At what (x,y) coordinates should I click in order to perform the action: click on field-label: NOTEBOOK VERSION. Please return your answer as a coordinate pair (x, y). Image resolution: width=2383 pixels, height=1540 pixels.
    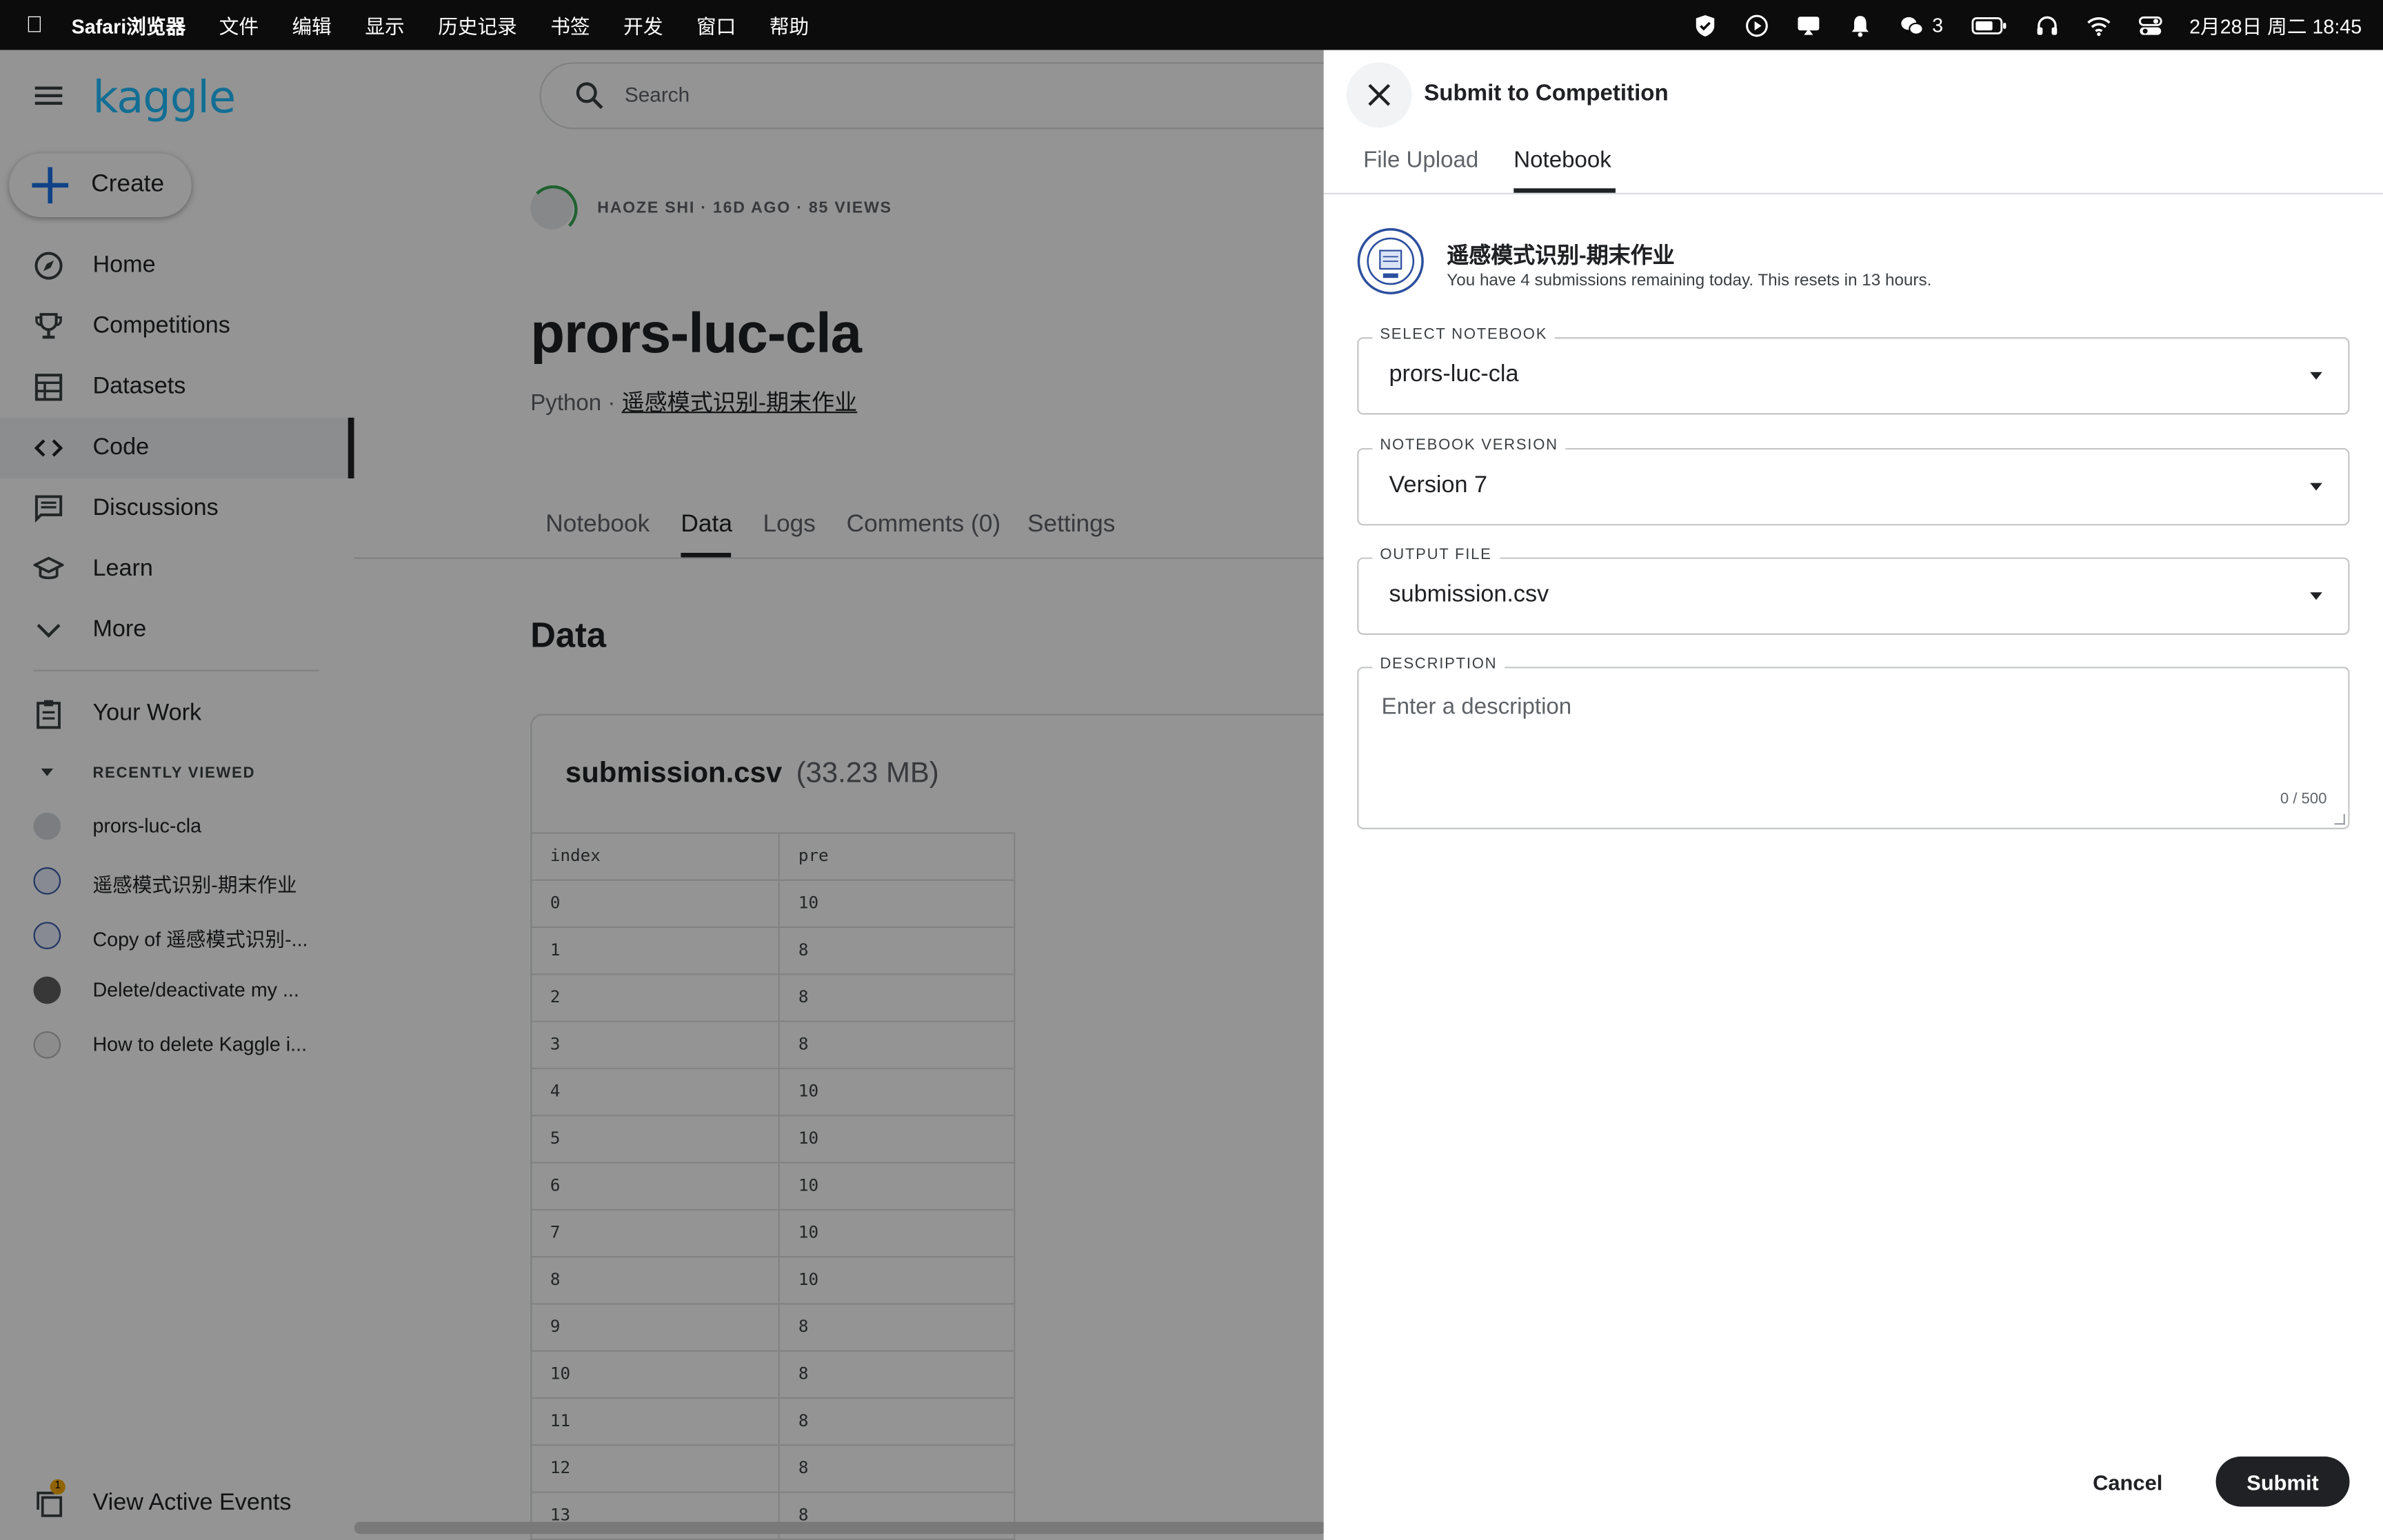
    Looking at the image, I should click on (1469, 446).